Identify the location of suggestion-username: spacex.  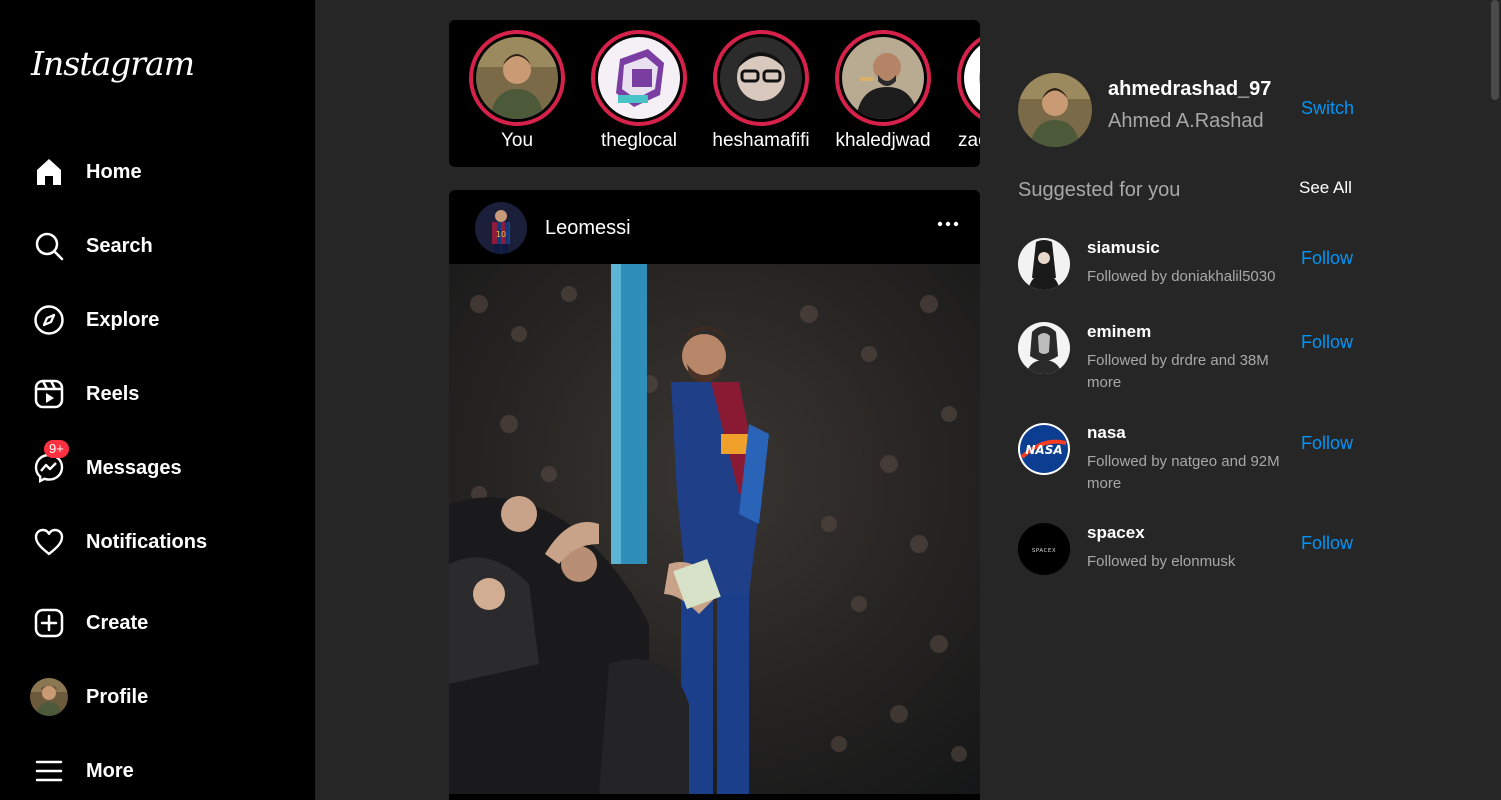
(1116, 533).